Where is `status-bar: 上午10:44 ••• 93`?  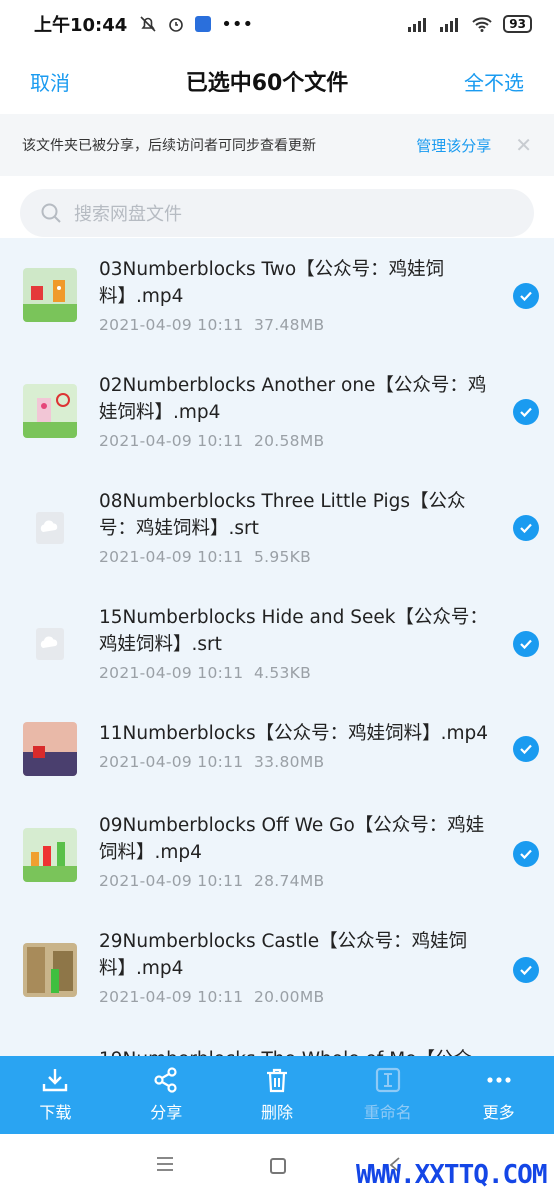
status-bar: 上午10:44 ••• 93 is located at coordinates (277, 24).